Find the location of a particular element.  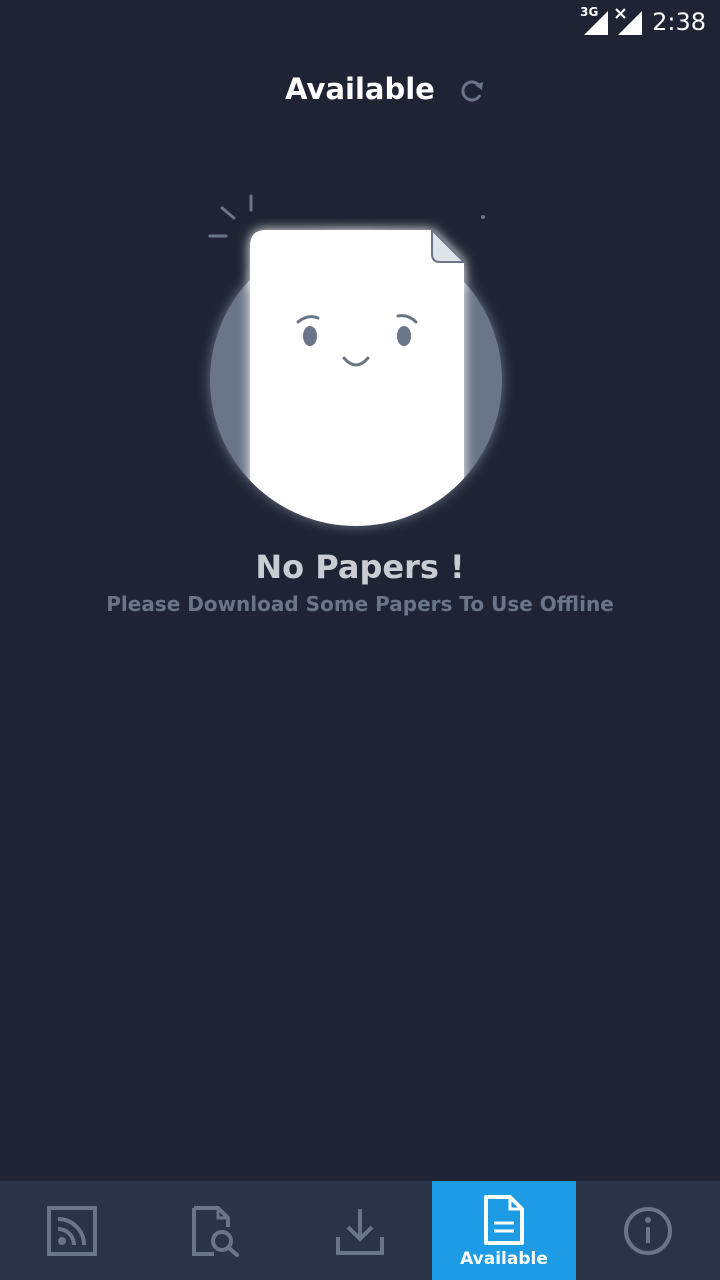

search-paper-icon is located at coordinates (215, 1231).